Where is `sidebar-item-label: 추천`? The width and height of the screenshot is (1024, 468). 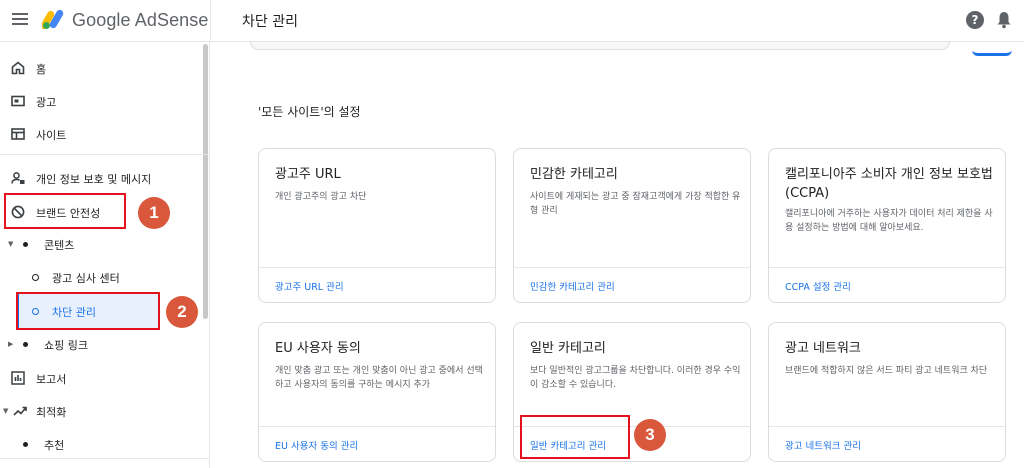 sidebar-item-label: 추천 is located at coordinates (54, 445).